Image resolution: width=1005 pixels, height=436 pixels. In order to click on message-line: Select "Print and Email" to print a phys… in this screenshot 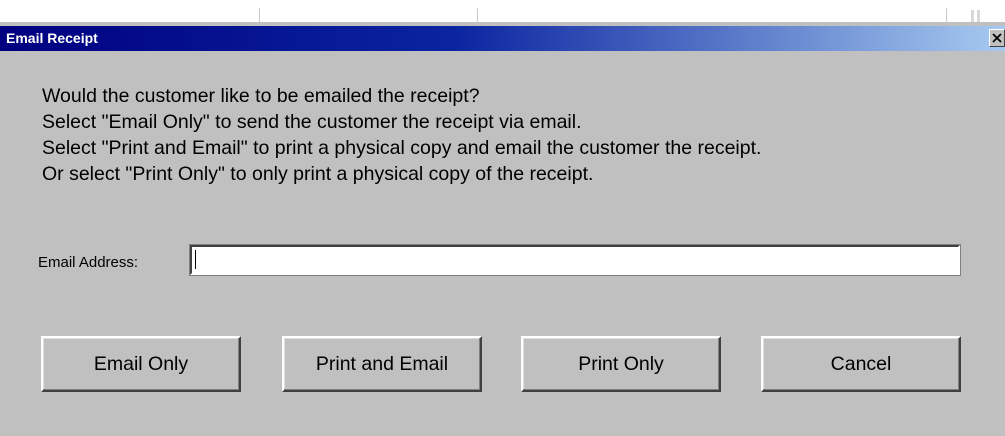, I will do `click(402, 148)`.